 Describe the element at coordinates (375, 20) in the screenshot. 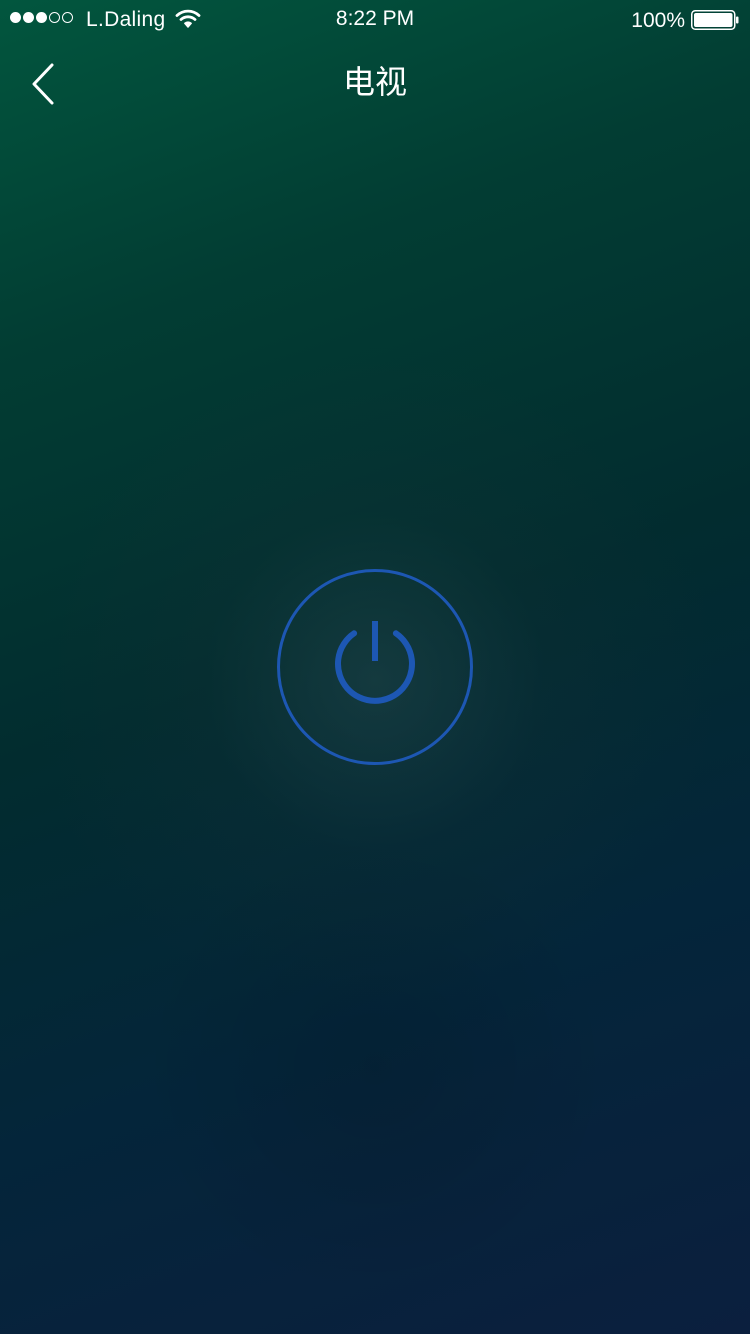

I see `status-bar: L.Daling 8:22 PM 100%` at that location.